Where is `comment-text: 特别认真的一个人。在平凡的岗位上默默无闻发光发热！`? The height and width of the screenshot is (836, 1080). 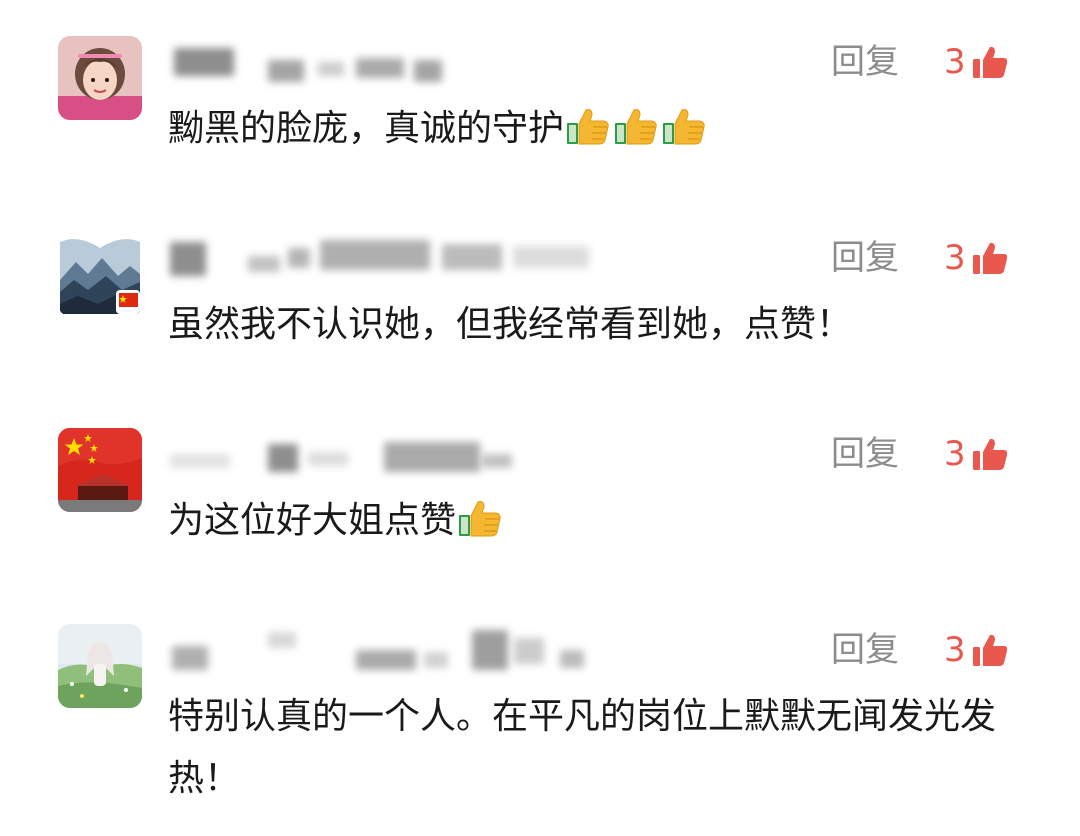
comment-text: 特别认真的一个人。在平凡的岗位上默默无闻发光发热！ is located at coordinates (598, 748).